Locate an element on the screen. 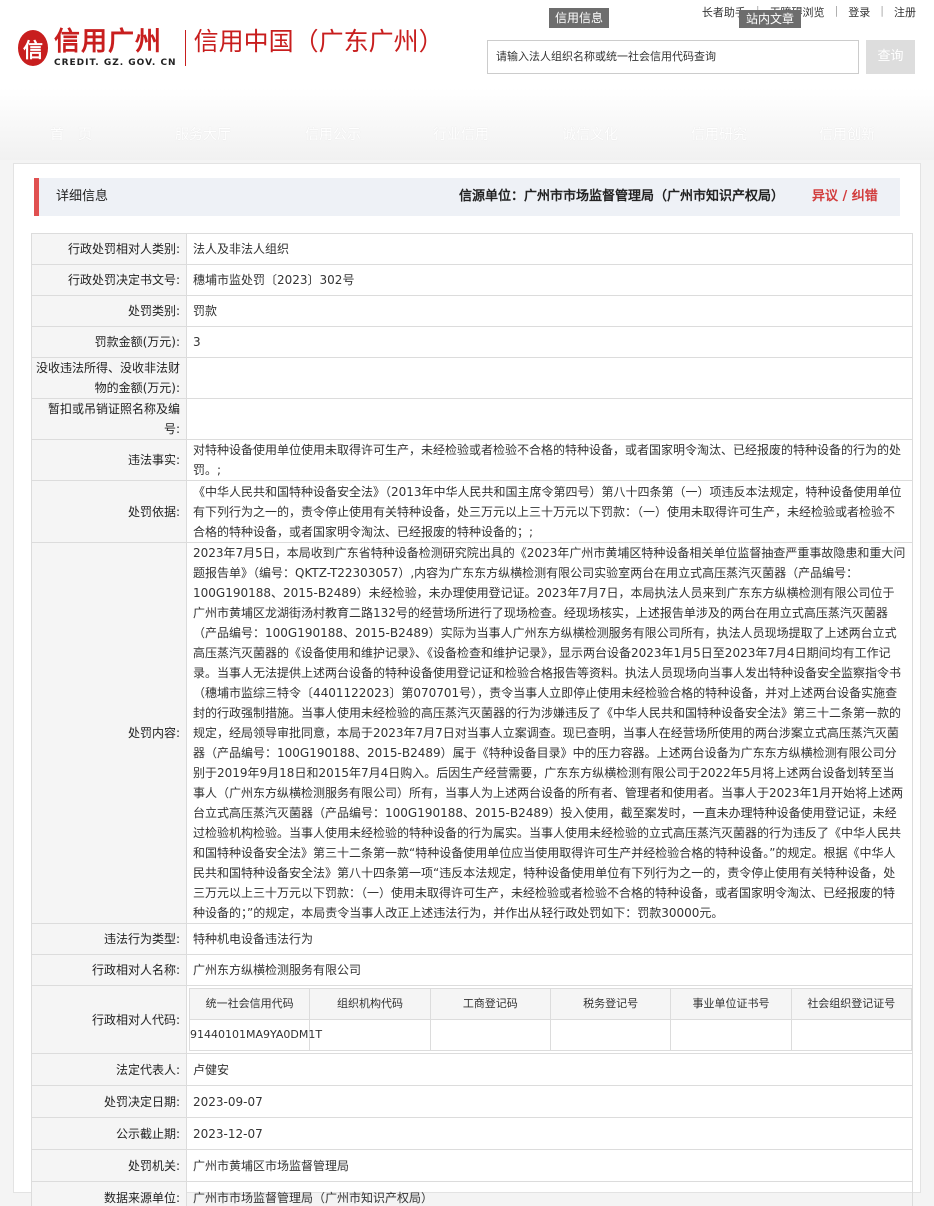 This screenshot has height=1206, width=934. table-row: 行政相对人名称: 广州东方纵横检测服务有限公司 is located at coordinates (472, 970).